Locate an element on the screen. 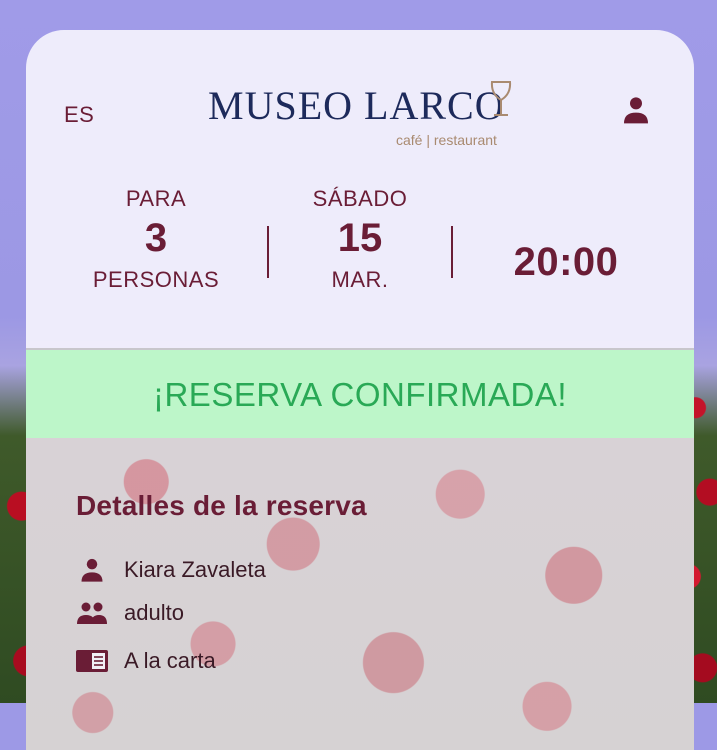  guest-type: adulto is located at coordinates (154, 612).